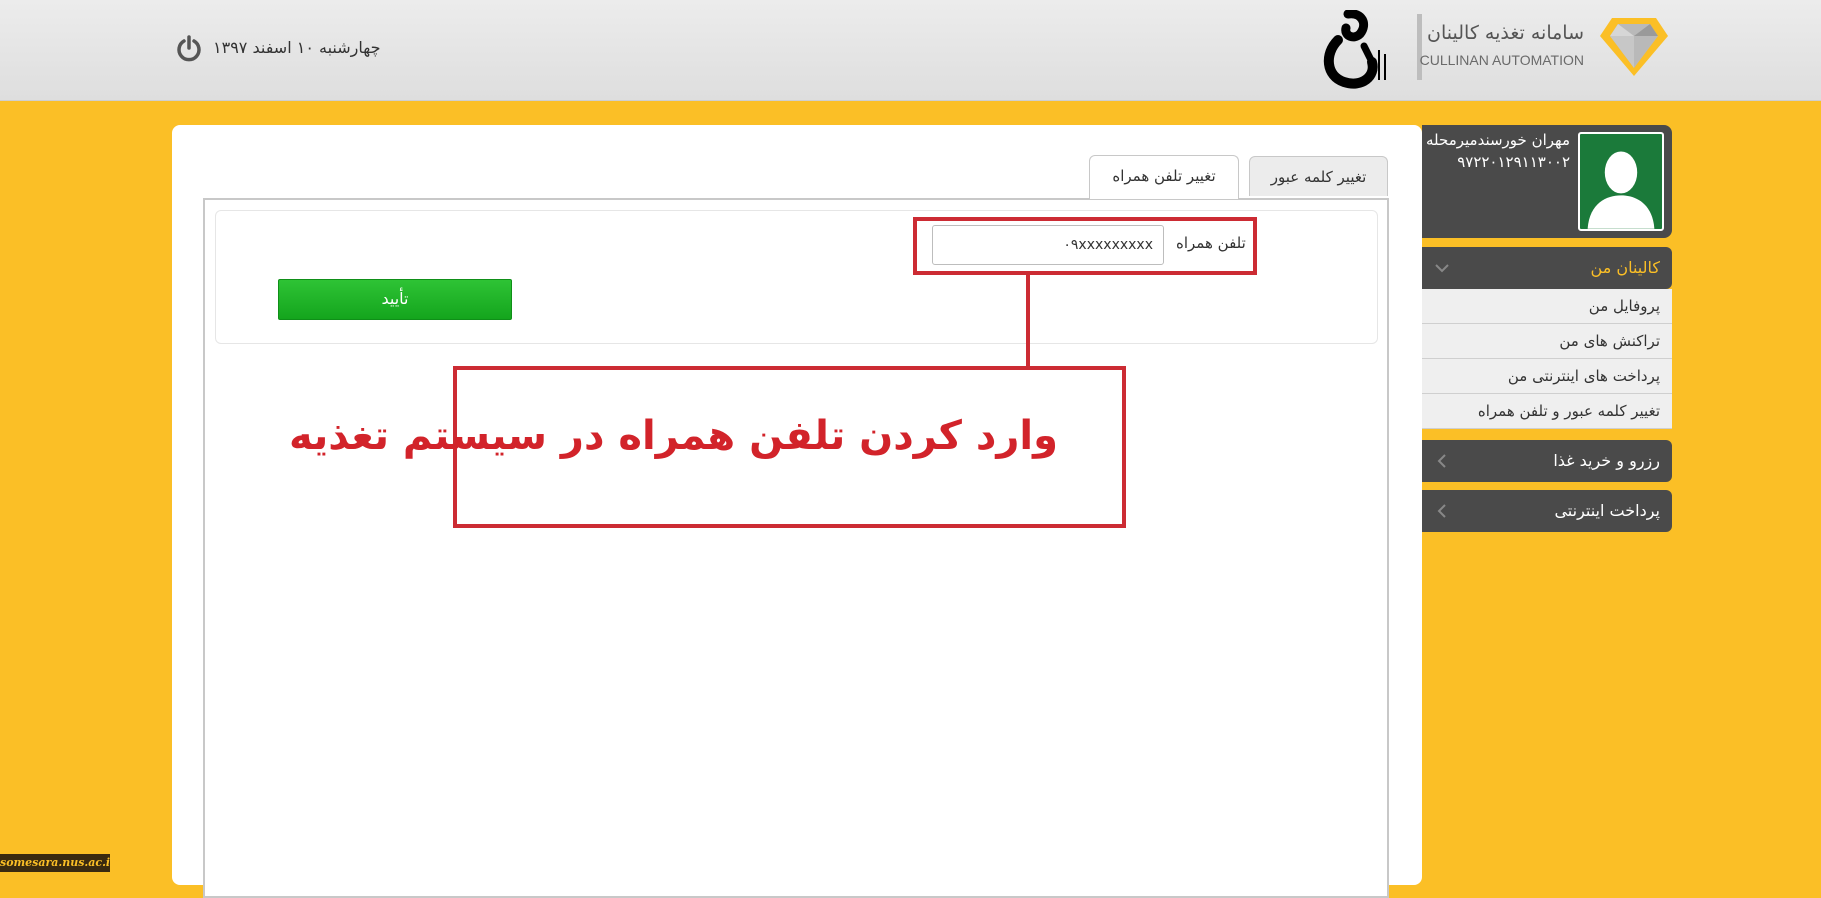 This screenshot has height=898, width=1821. I want to click on user-id: ۹۷۲۲۰۱۲۹۱۱۳۰۰۲, so click(1513, 162).